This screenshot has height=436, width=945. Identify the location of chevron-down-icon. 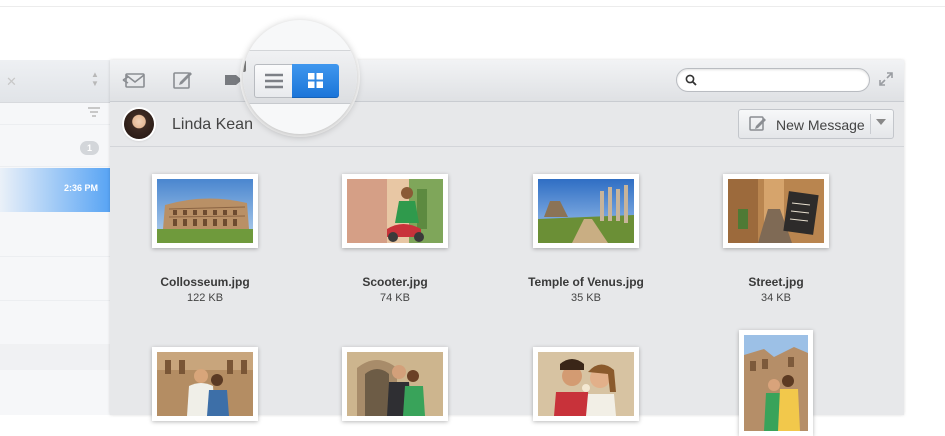
(881, 122).